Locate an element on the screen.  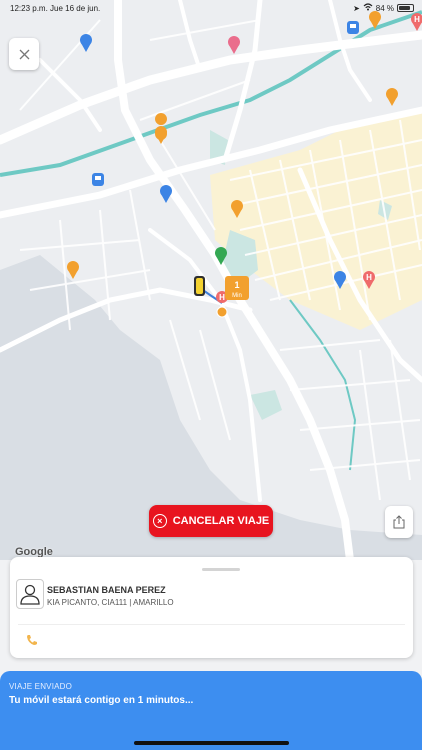
cancel-trip-button: × CANCELAR VIAJE is located at coordinates (211, 521).